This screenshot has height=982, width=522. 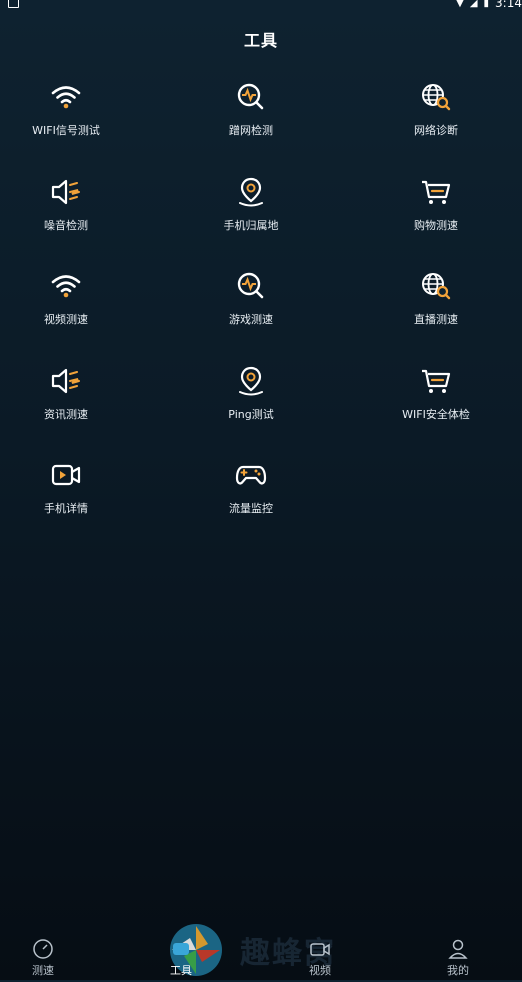 What do you see at coordinates (436, 225) in the screenshot?
I see `tool-label: 购物测速` at bounding box center [436, 225].